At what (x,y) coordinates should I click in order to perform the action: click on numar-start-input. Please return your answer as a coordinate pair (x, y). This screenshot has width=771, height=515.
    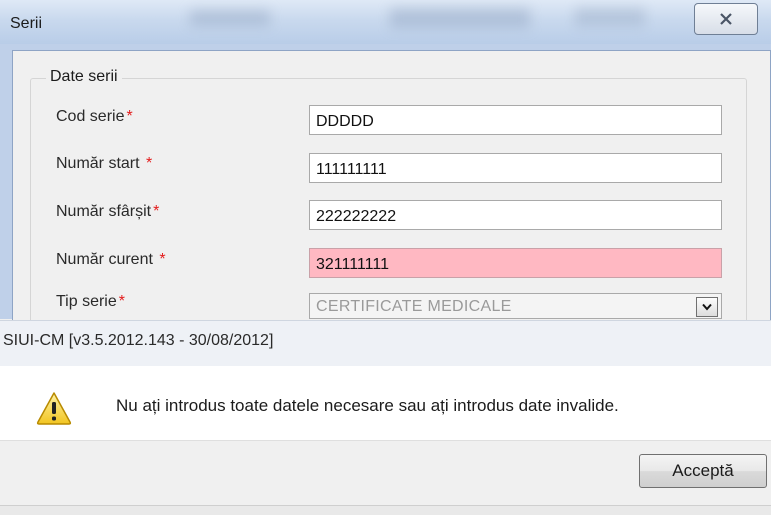
    Looking at the image, I should click on (515, 168).